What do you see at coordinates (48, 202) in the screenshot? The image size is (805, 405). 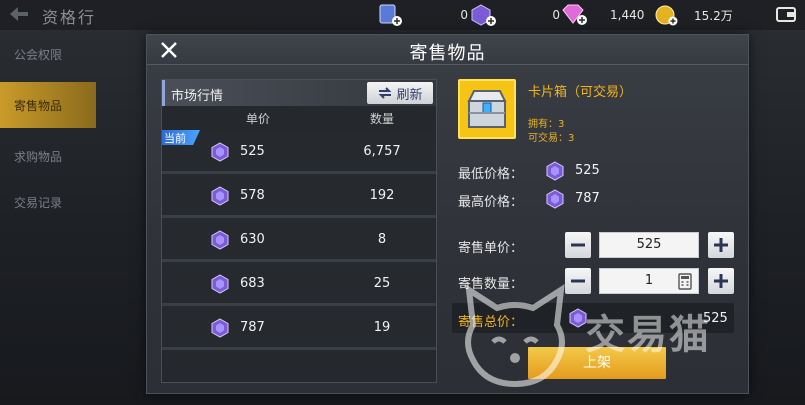 I see `sidebar-item-3: 交易记录` at bounding box center [48, 202].